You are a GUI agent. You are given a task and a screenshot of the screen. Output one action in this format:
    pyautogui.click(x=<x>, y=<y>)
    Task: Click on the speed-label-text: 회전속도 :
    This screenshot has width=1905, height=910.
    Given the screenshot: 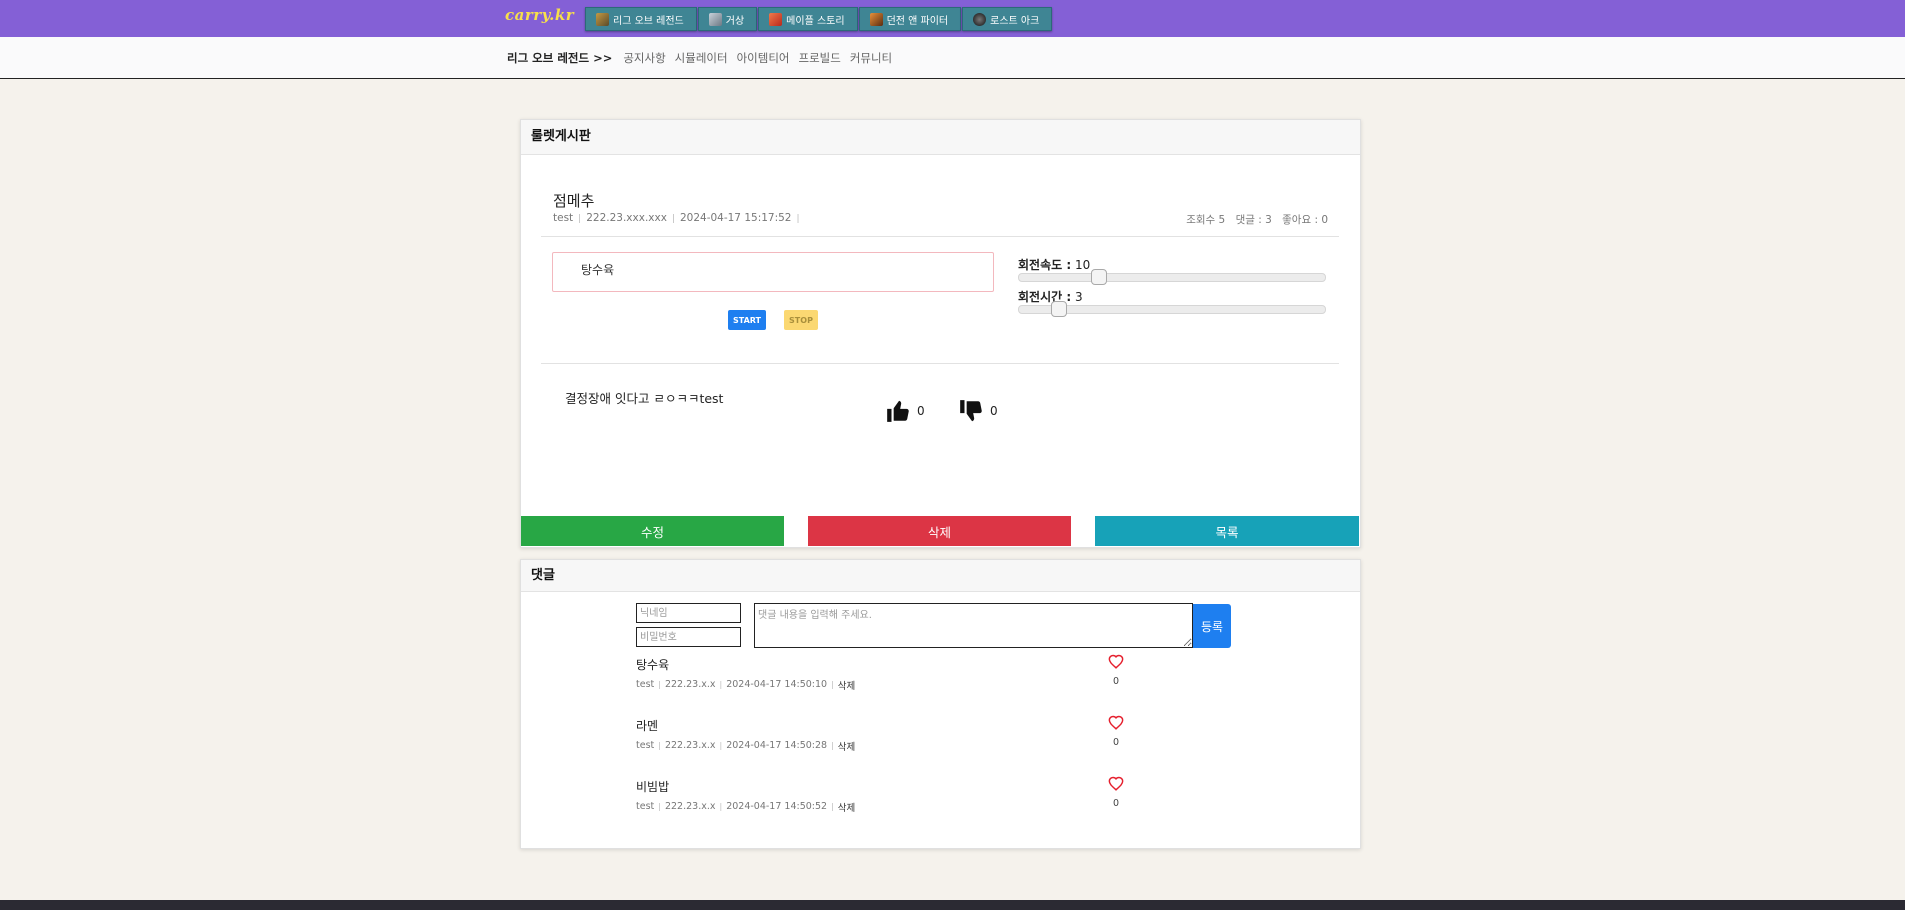 What is the action you would take?
    pyautogui.click(x=1045, y=265)
    